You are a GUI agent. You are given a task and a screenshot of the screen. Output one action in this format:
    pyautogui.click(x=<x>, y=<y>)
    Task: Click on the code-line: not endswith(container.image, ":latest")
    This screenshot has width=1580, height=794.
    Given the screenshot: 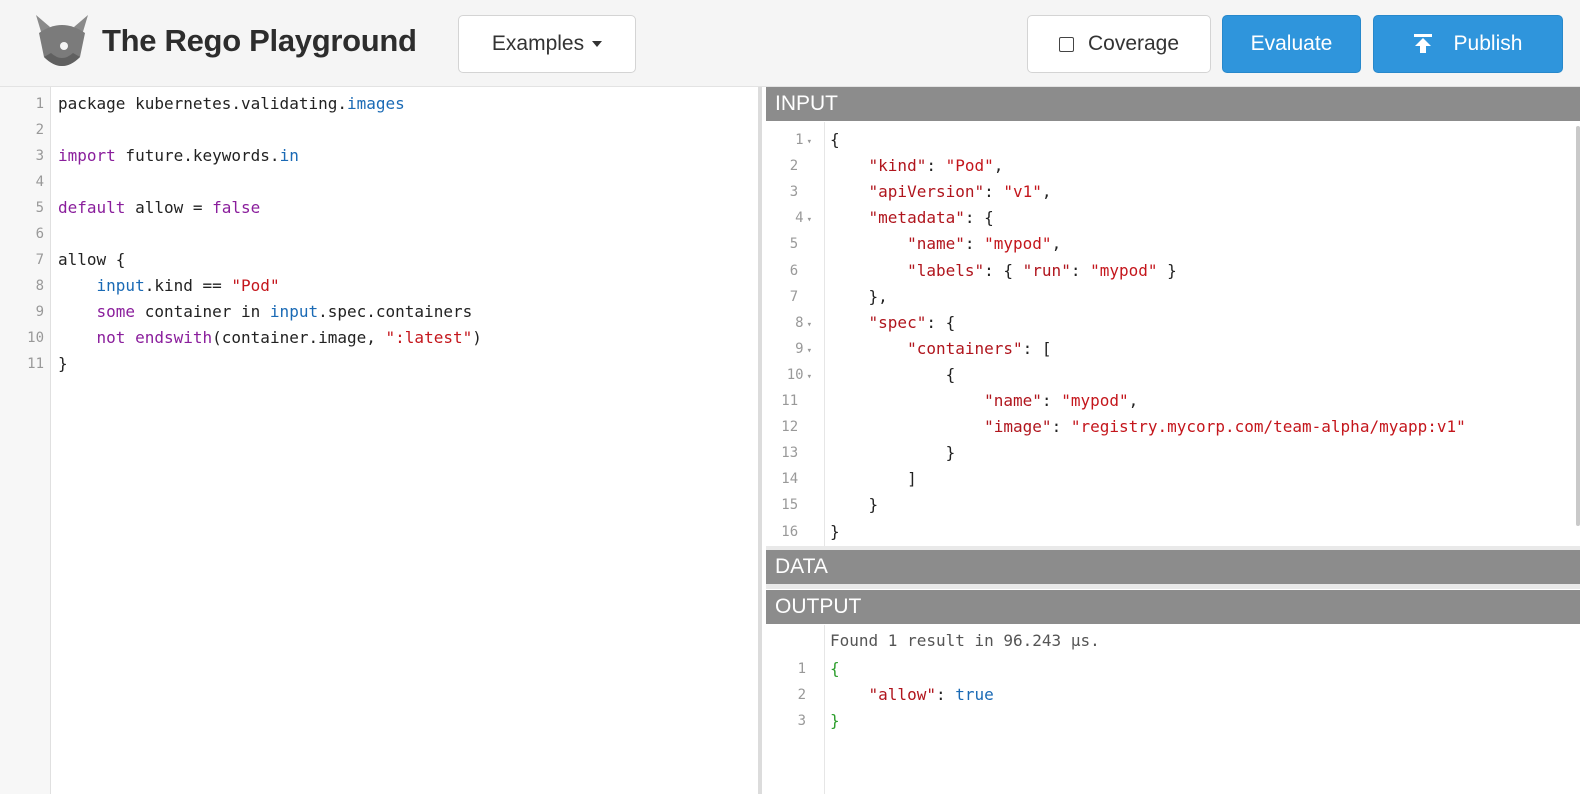 What is the action you would take?
    pyautogui.click(x=270, y=338)
    